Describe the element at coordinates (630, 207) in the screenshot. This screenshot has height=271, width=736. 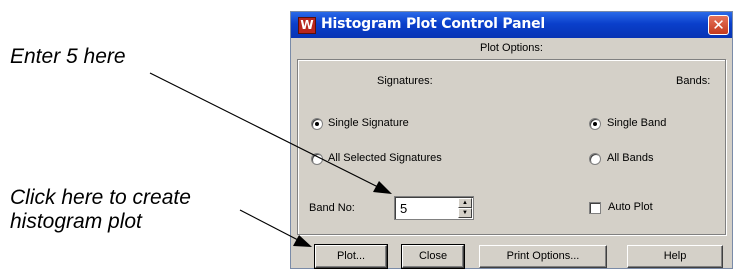
I see `auto-plot-label: Auto Plot` at that location.